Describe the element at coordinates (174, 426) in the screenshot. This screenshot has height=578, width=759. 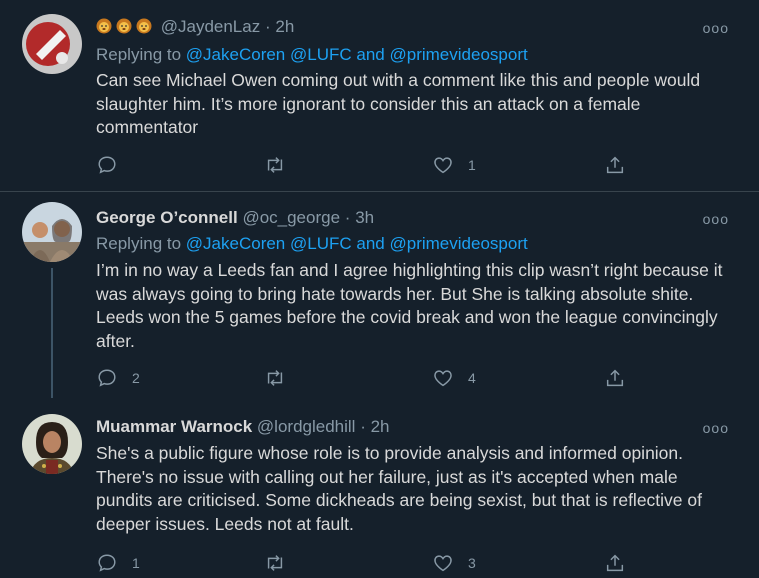
I see `display-name: Muammar Warnock` at that location.